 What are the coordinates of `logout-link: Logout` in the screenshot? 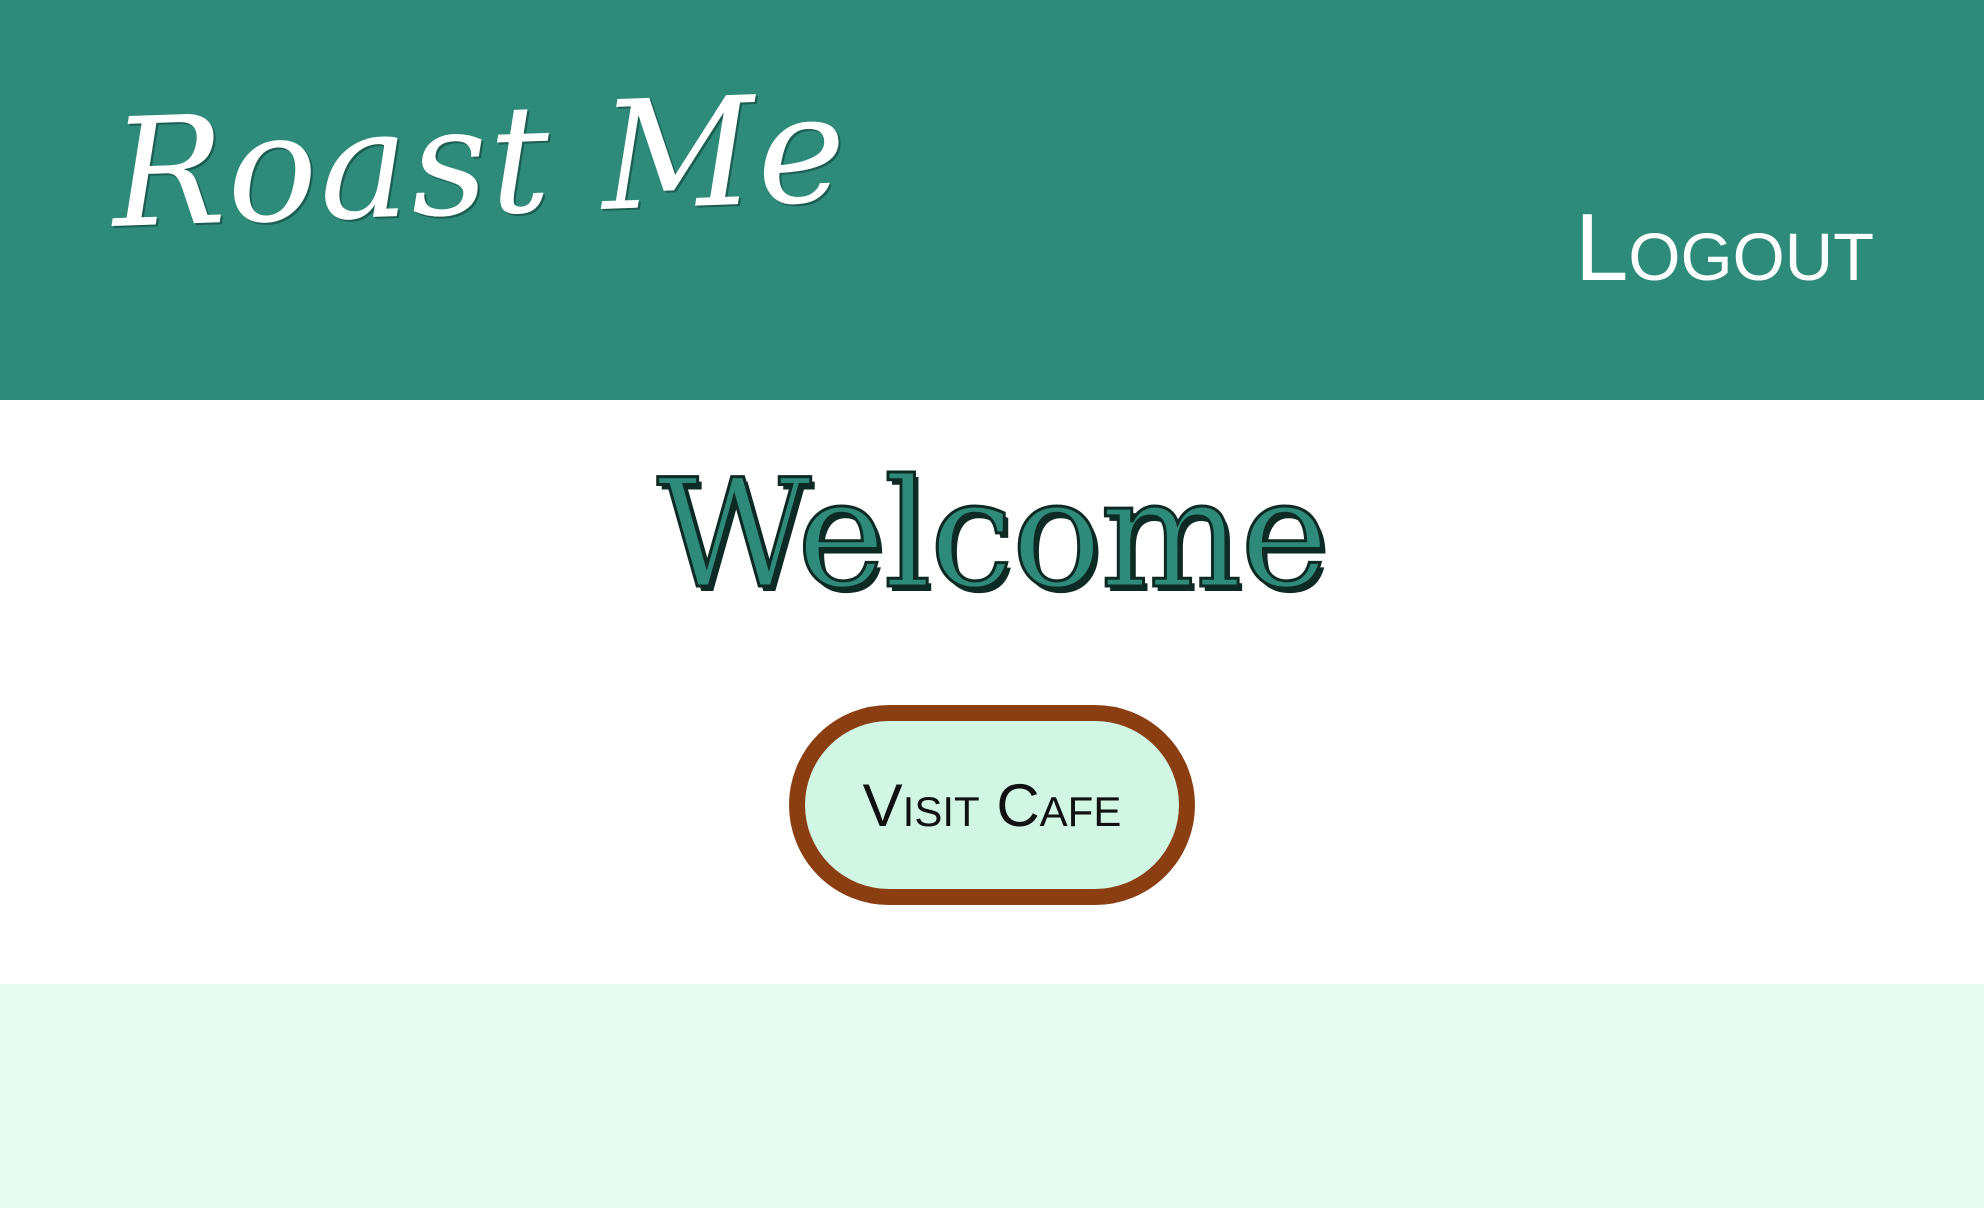 It's located at (1724, 248).